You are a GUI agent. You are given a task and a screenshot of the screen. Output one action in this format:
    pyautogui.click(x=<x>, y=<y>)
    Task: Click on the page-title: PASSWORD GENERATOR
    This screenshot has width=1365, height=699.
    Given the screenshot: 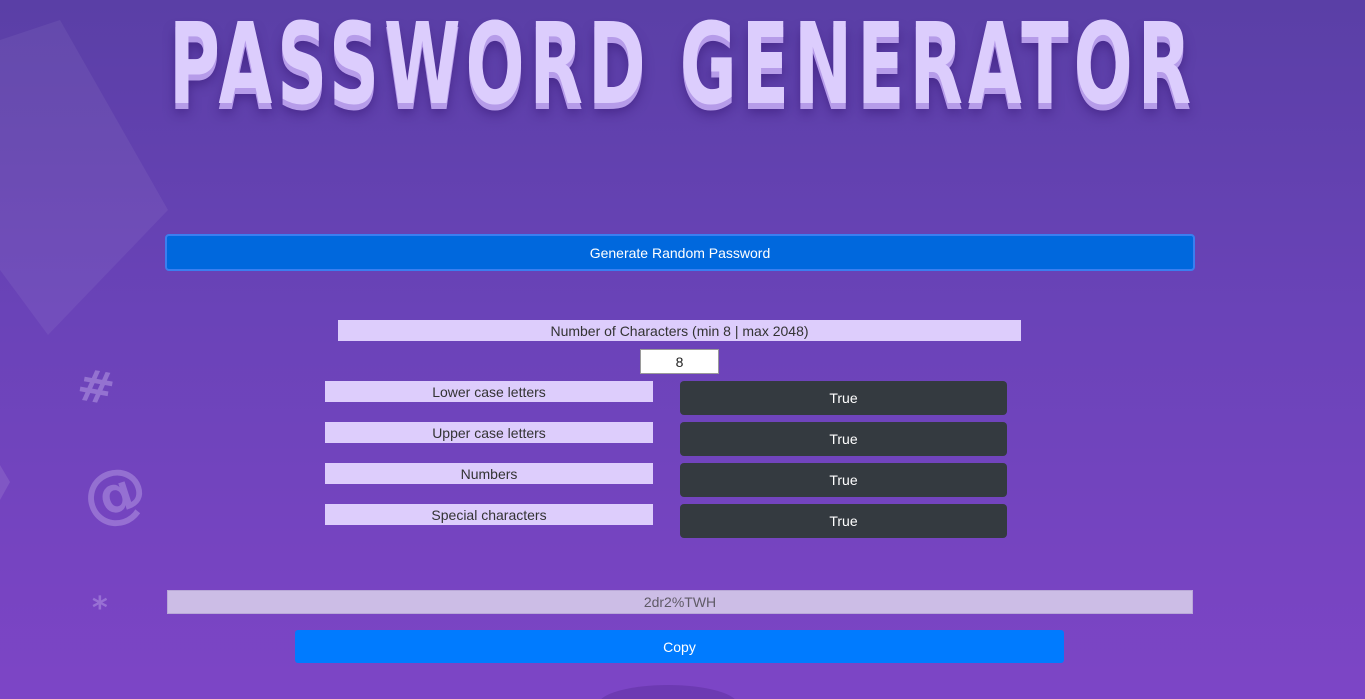 What is the action you would take?
    pyautogui.click(x=682, y=65)
    